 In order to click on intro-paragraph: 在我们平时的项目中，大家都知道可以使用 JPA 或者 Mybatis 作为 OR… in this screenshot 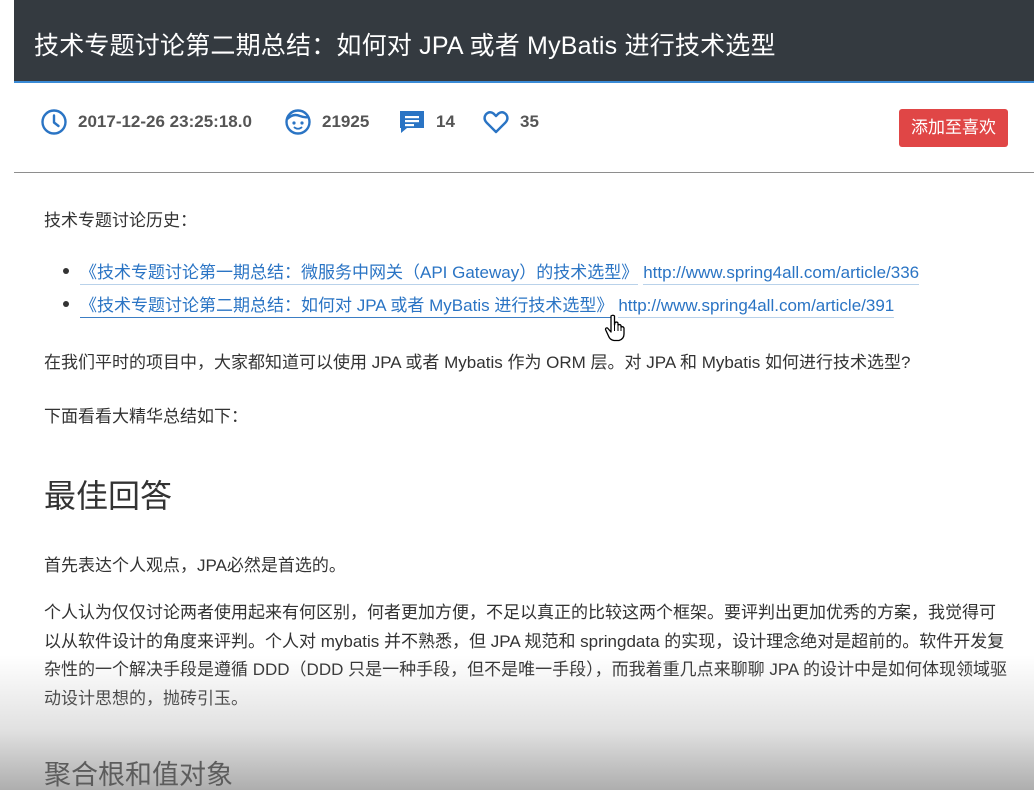, I will do `click(477, 362)`.